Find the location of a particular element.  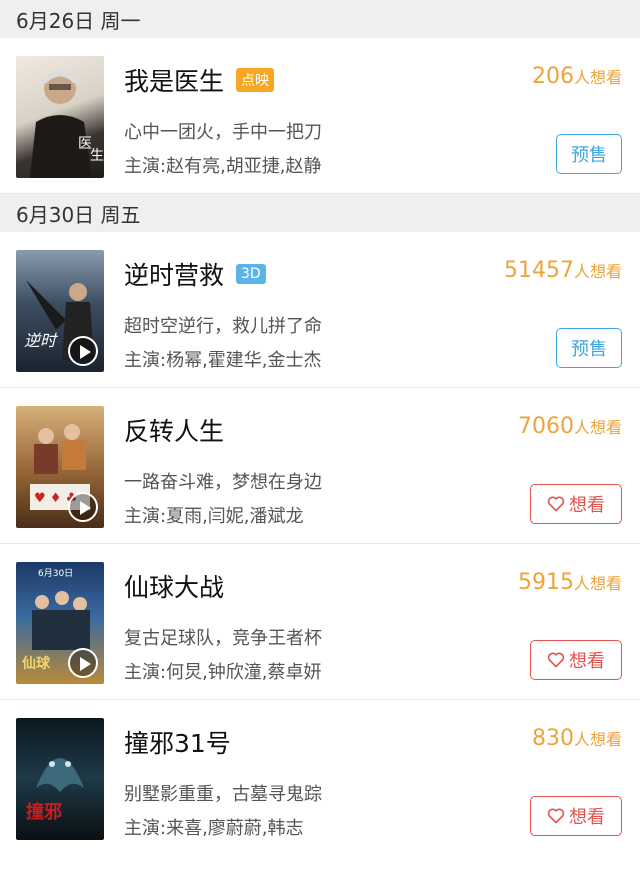

want-count: 206人想看 is located at coordinates (577, 76).